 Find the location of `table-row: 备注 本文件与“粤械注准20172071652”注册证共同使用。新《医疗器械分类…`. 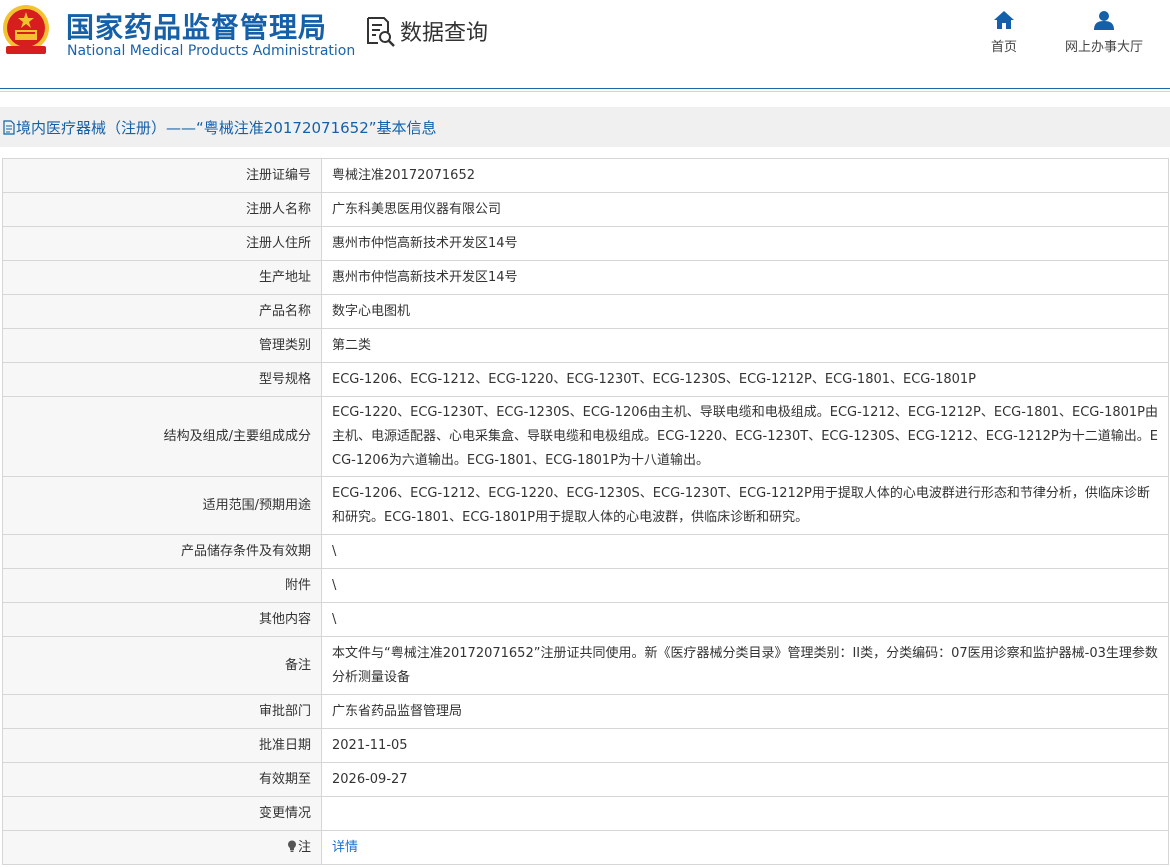

table-row: 备注 本文件与“粤械注准20172071652”注册证共同使用。新《医疗器械分类… is located at coordinates (585, 665).